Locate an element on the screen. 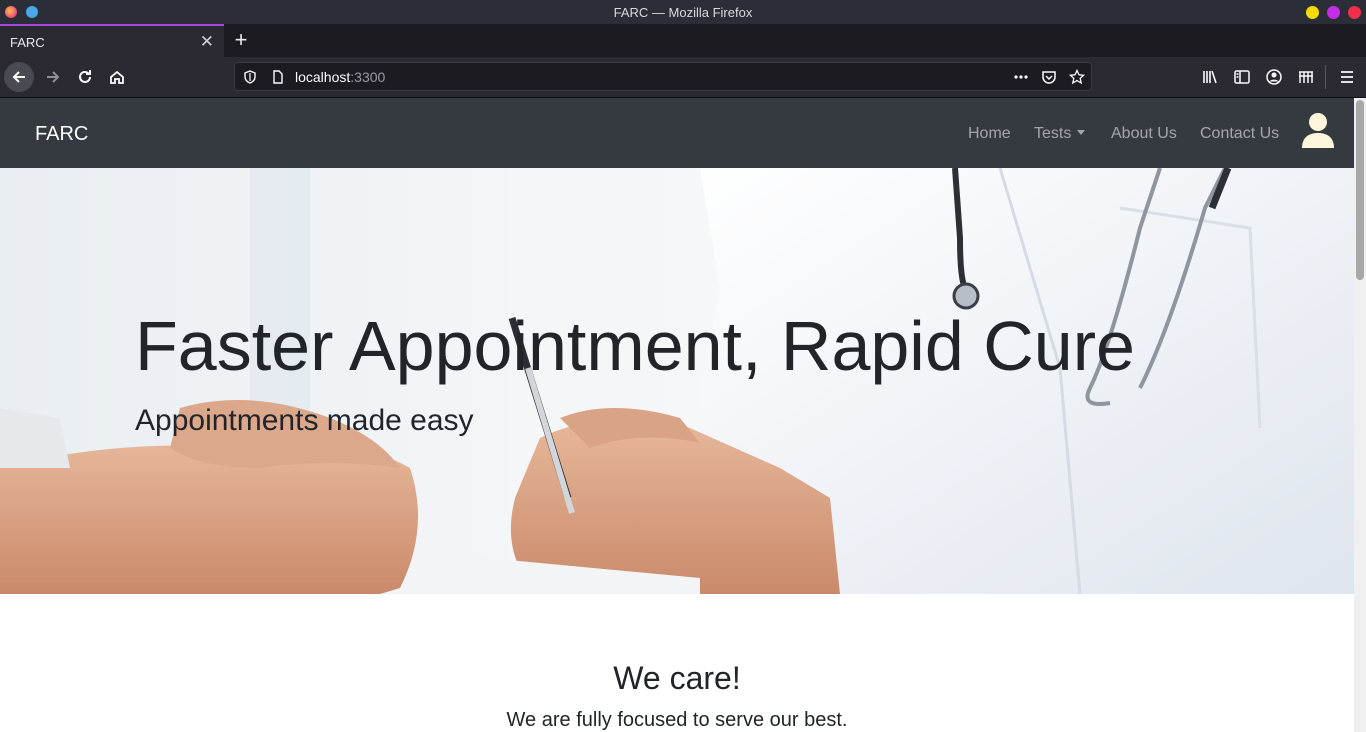  back-icon is located at coordinates (19, 77).